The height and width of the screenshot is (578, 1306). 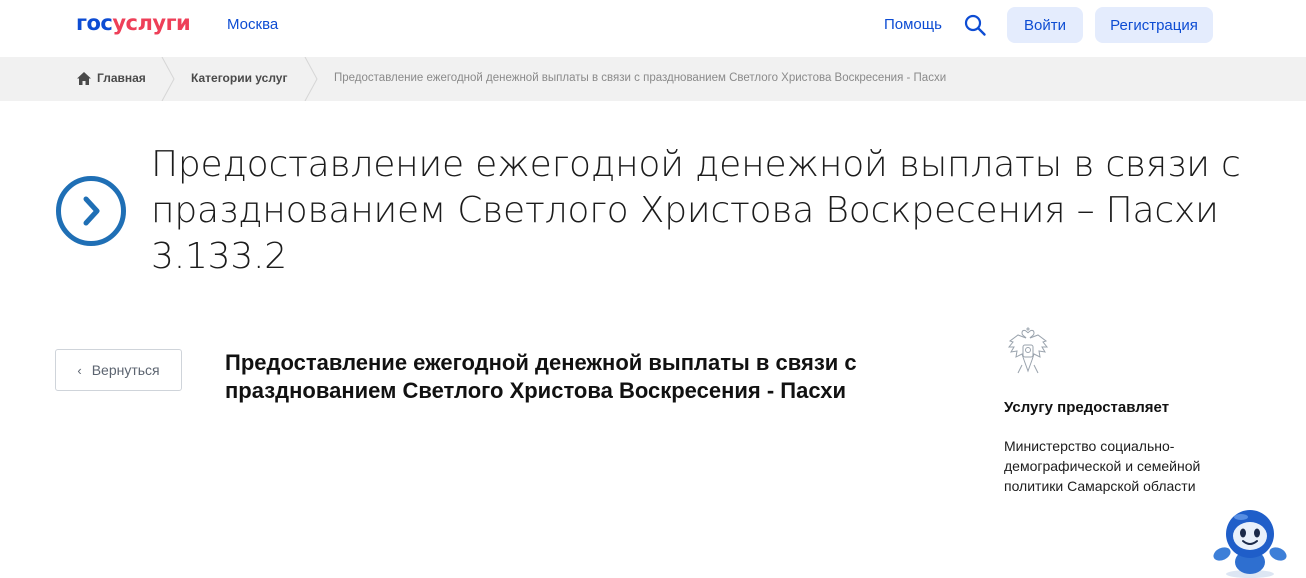 I want to click on login-button: Войти, so click(x=1045, y=25).